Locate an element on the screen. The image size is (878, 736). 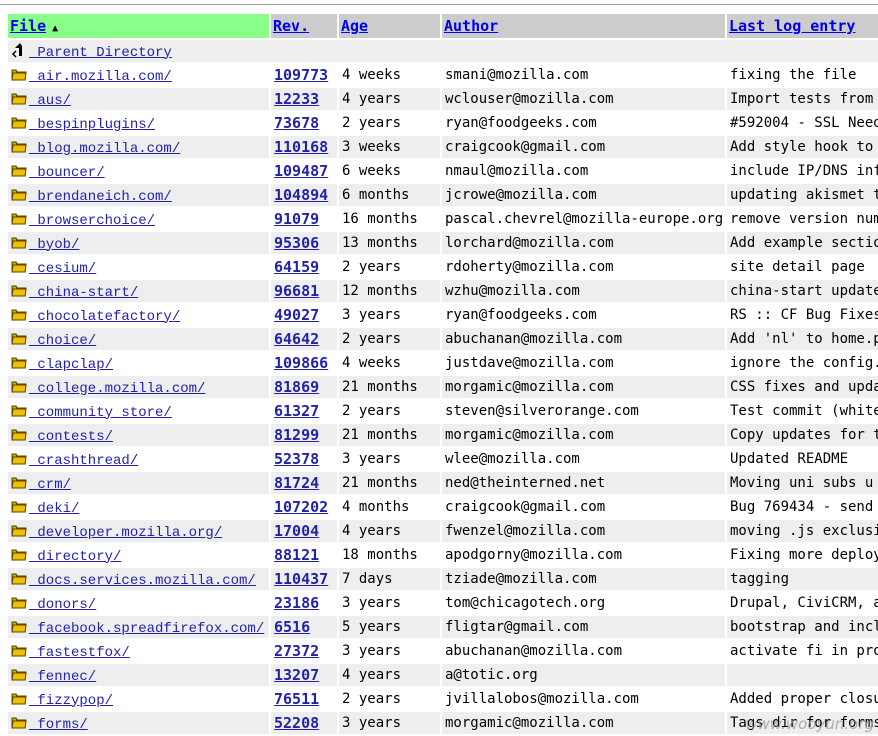
revision-link: 52378 is located at coordinates (296, 459).